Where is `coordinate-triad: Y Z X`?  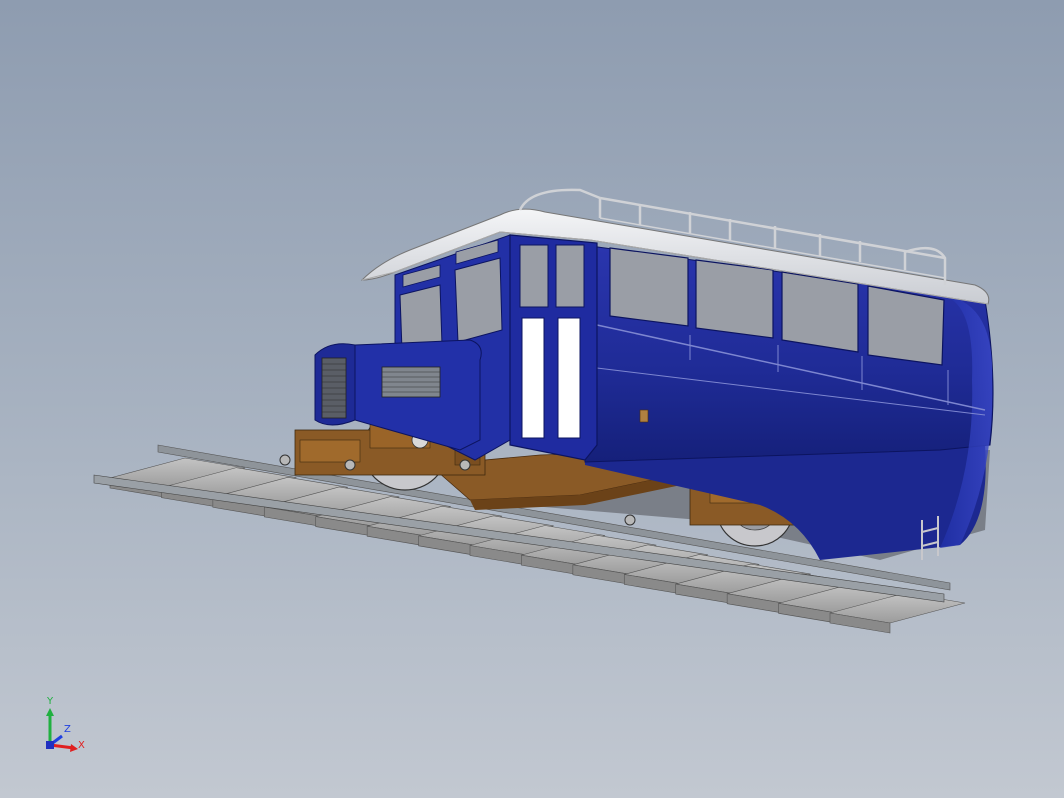 coordinate-triad: Y Z X is located at coordinates (65, 728).